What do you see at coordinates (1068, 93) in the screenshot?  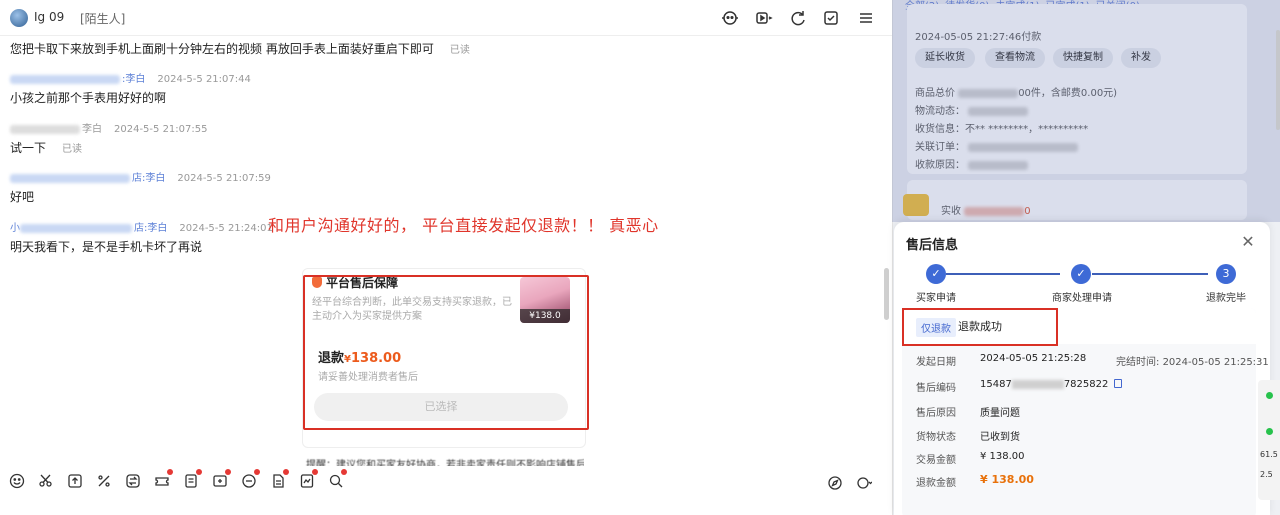 I see `line-value: 00件，含邮费0.00元)` at bounding box center [1068, 93].